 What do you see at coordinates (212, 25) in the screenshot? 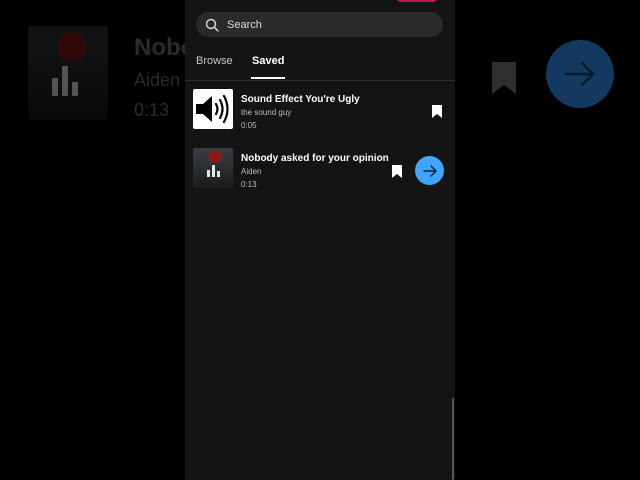
I see `search-icon` at bounding box center [212, 25].